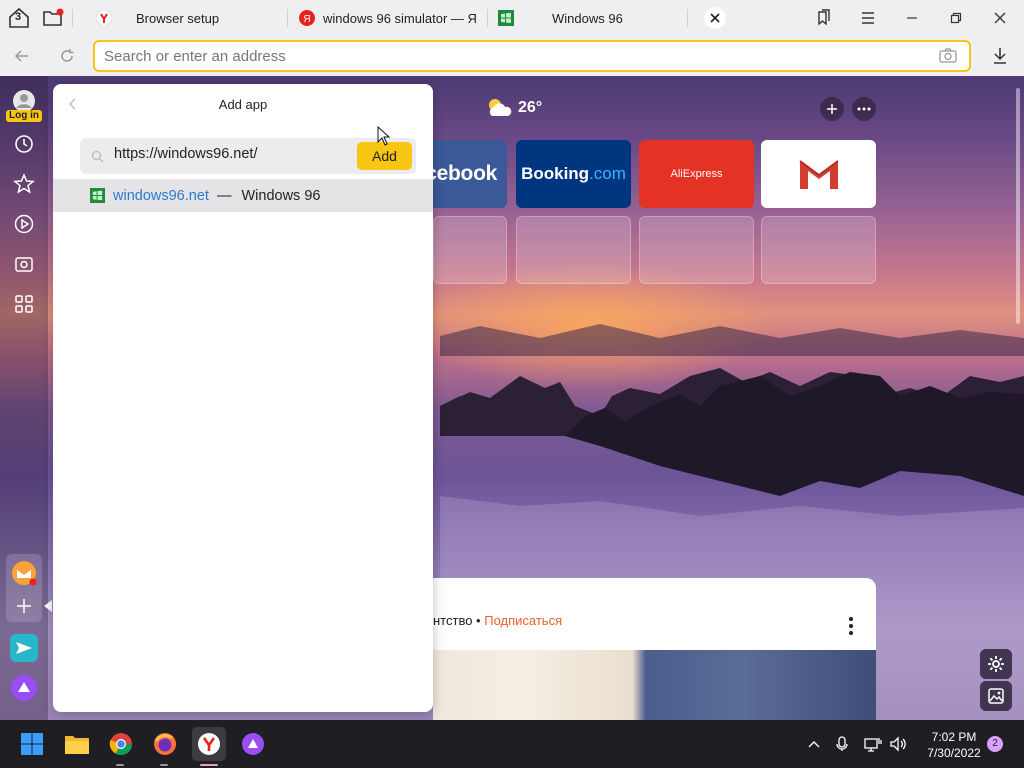 Image resolution: width=1024 pixels, height=768 pixels. I want to click on more-options-button, so click(864, 109).